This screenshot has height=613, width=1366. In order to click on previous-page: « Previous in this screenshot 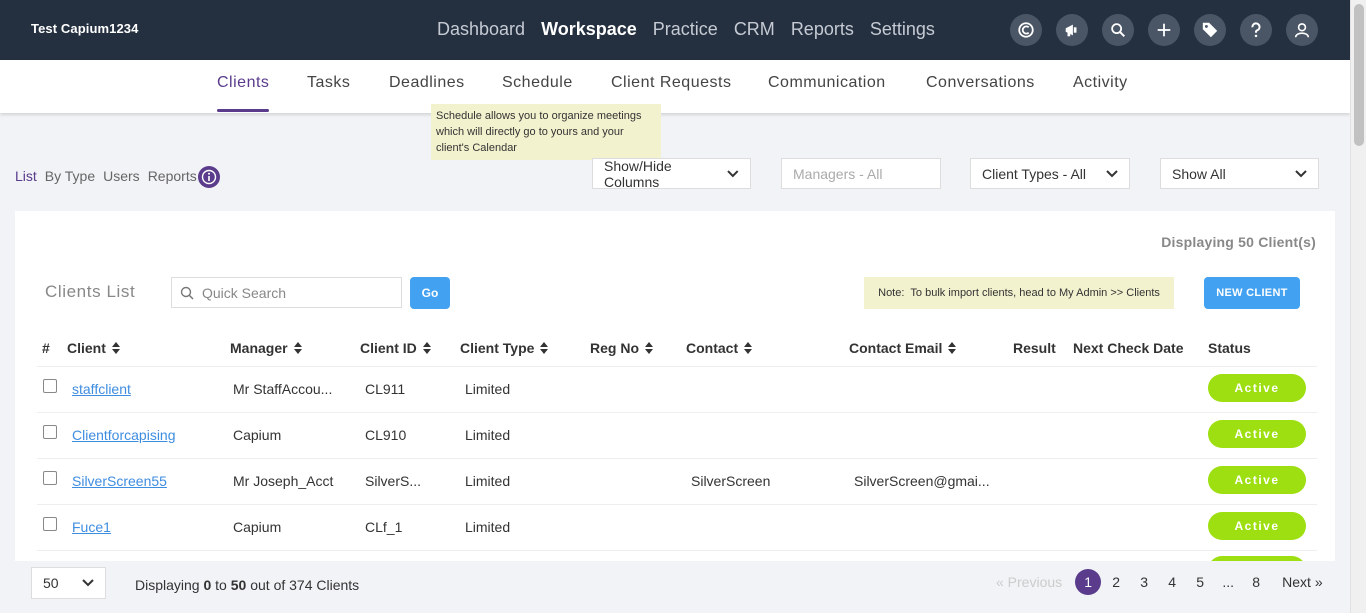, I will do `click(1029, 582)`.